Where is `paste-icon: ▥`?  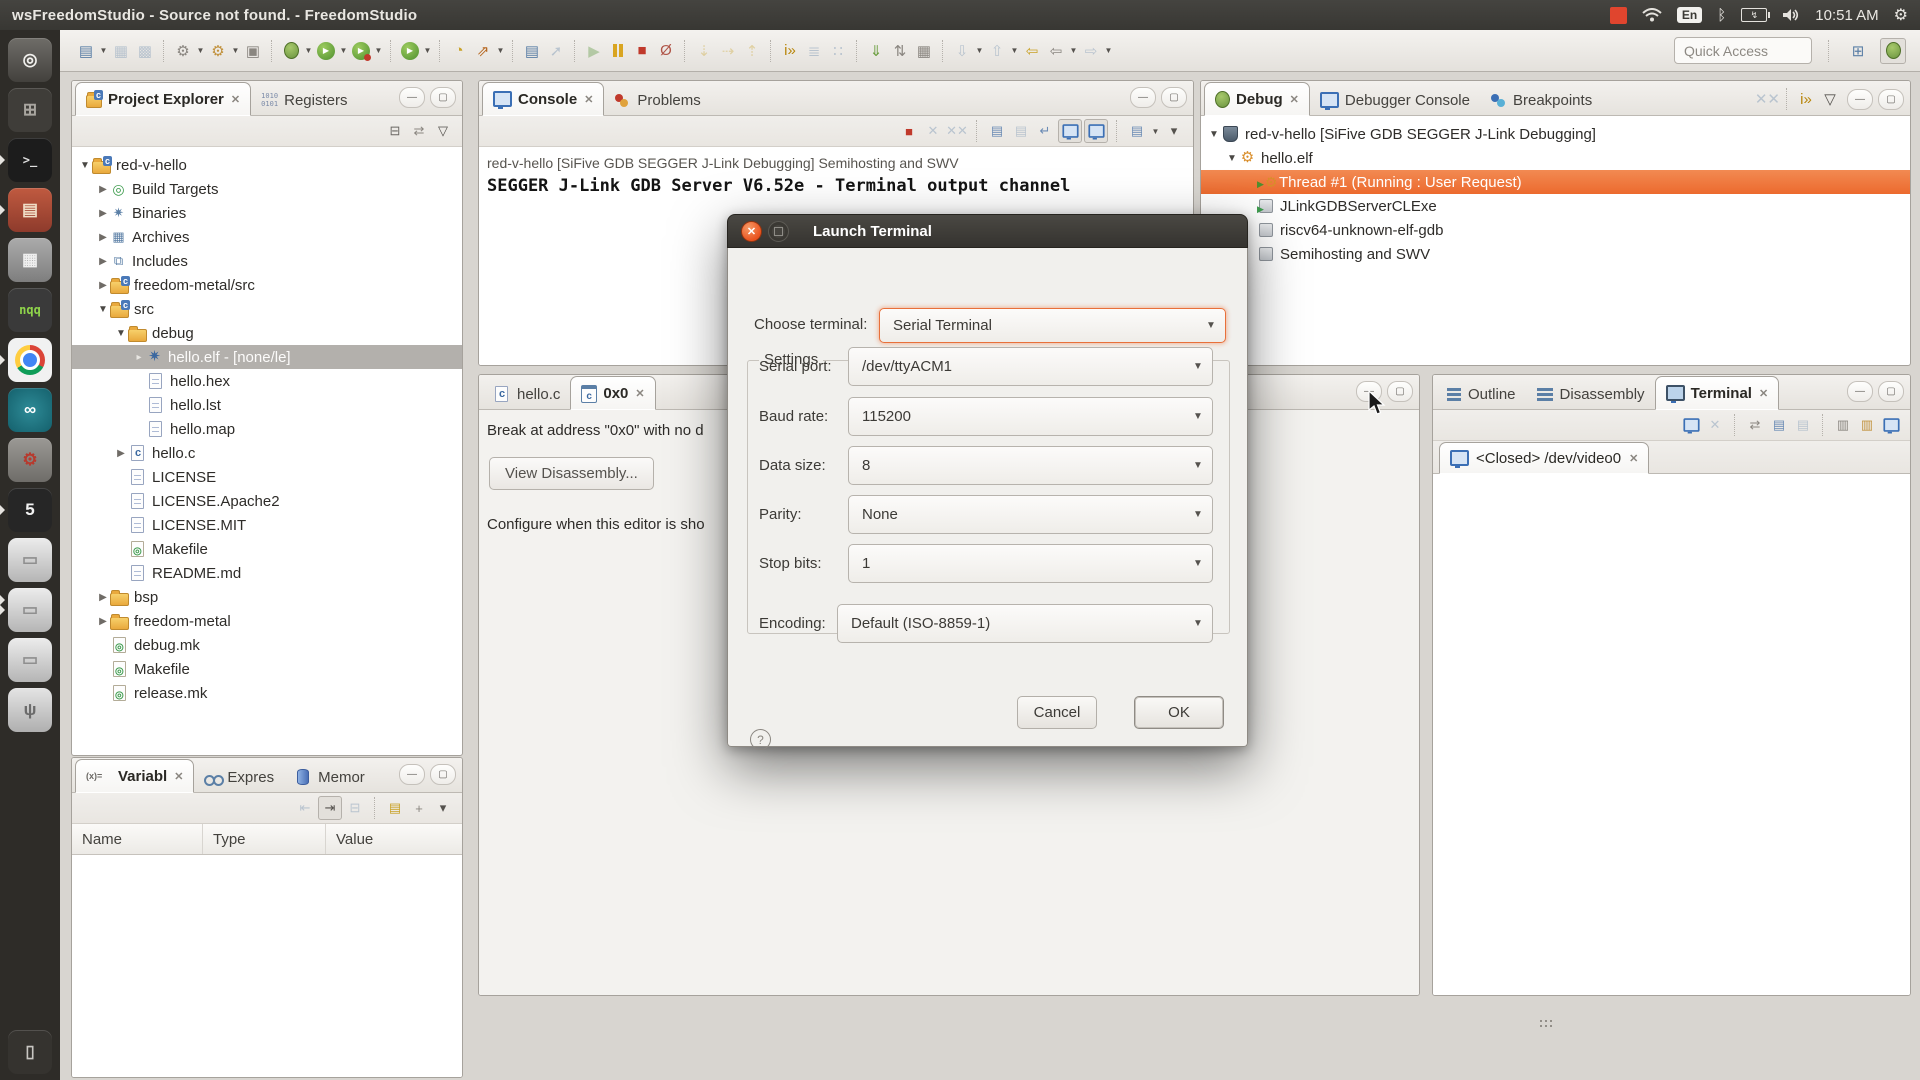 paste-icon: ▥ is located at coordinates (1867, 425).